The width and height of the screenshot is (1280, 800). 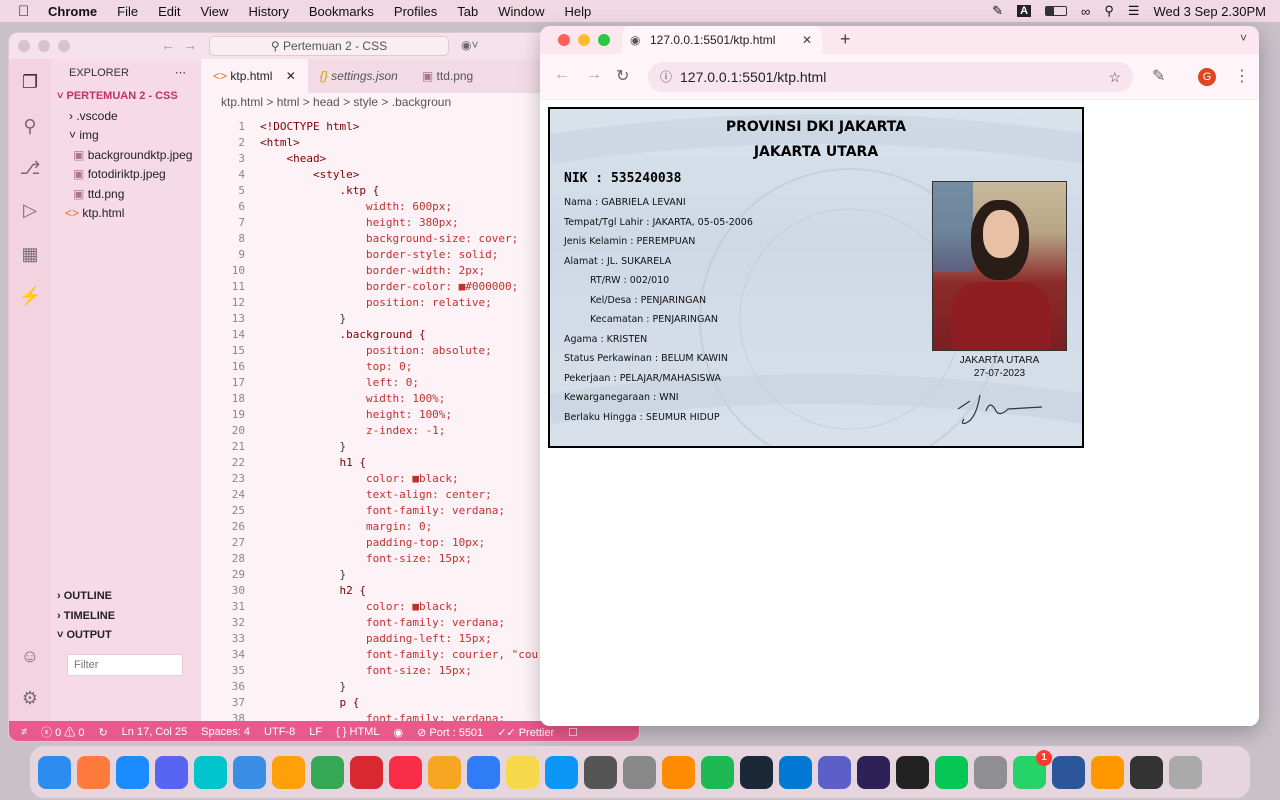 I want to click on menu-history: History, so click(x=268, y=11).